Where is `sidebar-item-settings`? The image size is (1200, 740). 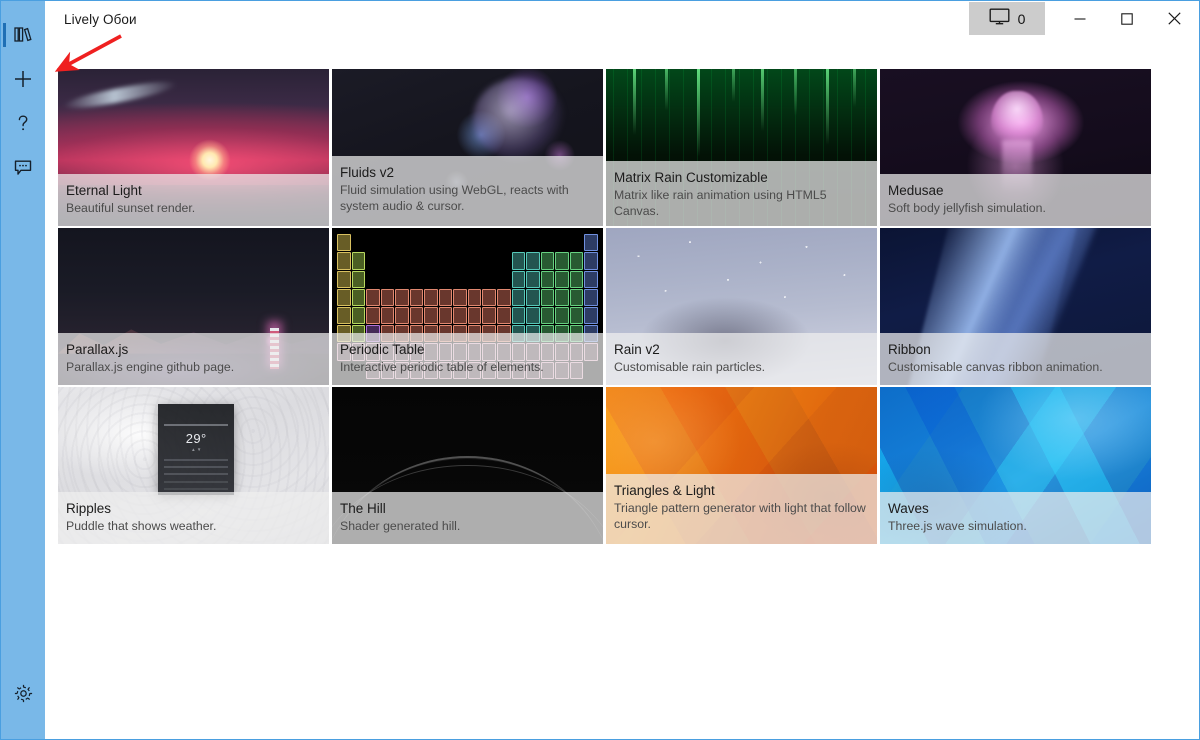 sidebar-item-settings is located at coordinates (23, 693).